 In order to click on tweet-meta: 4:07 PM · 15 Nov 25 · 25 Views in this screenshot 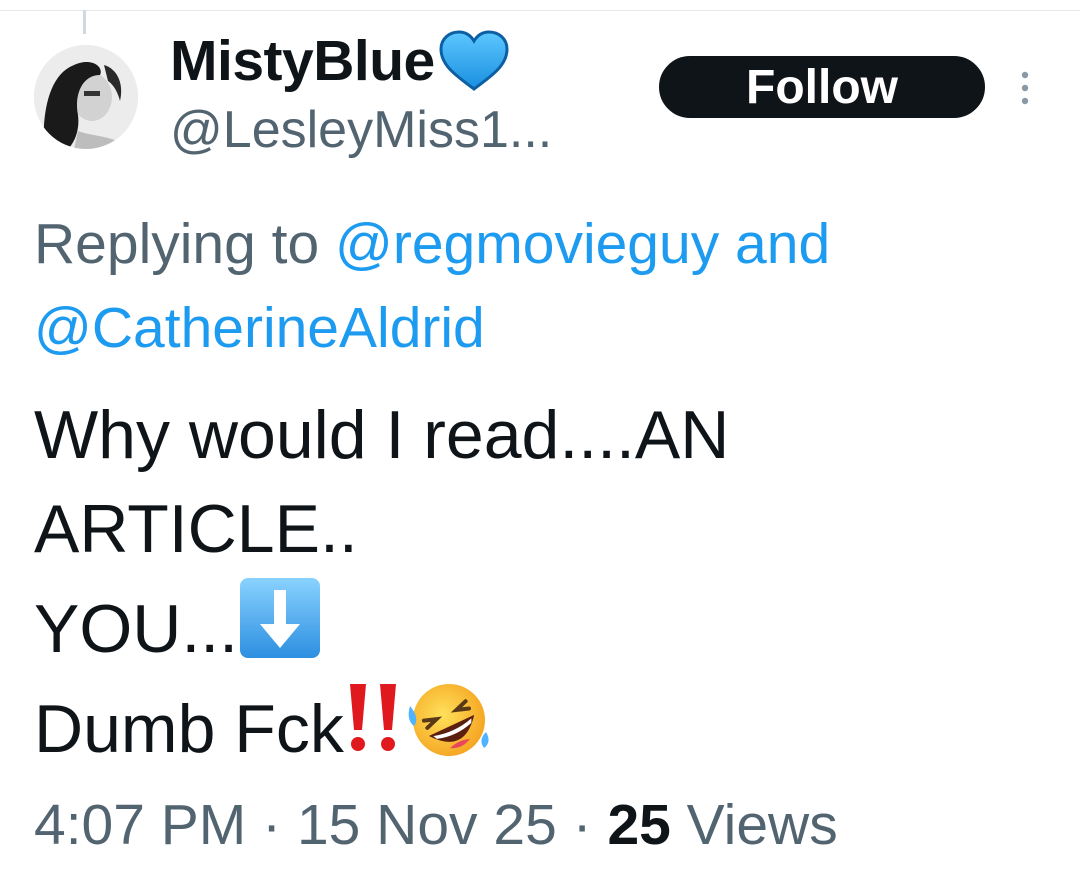, I will do `click(436, 825)`.